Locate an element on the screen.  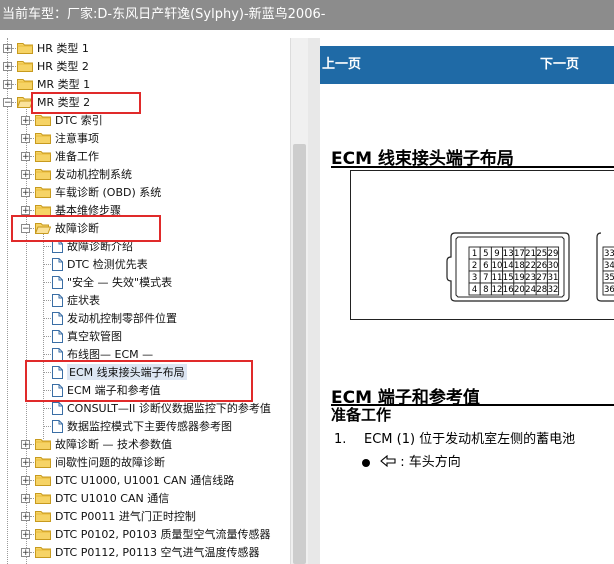
connector-pin-label: 26 is located at coordinates (541, 266).